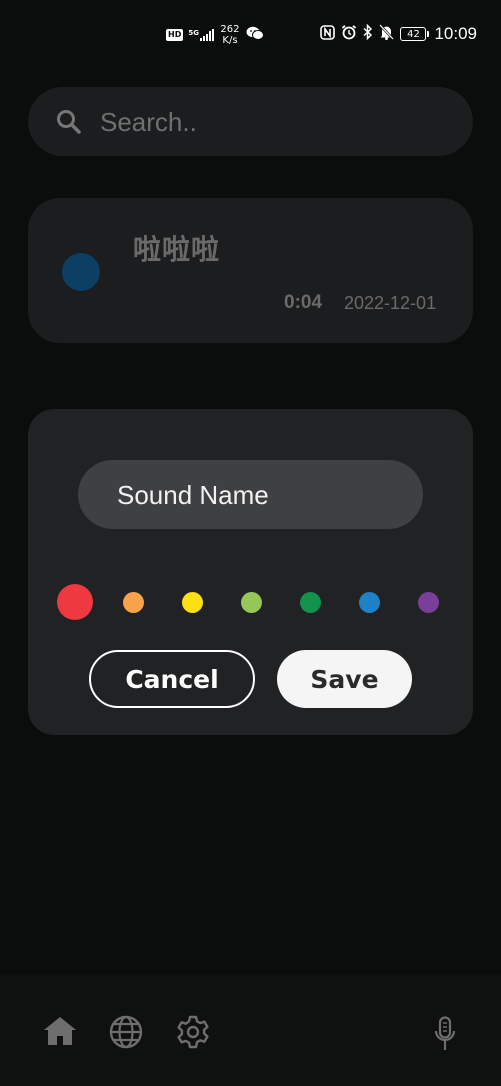 The image size is (501, 1086). I want to click on search-bar, so click(250, 121).